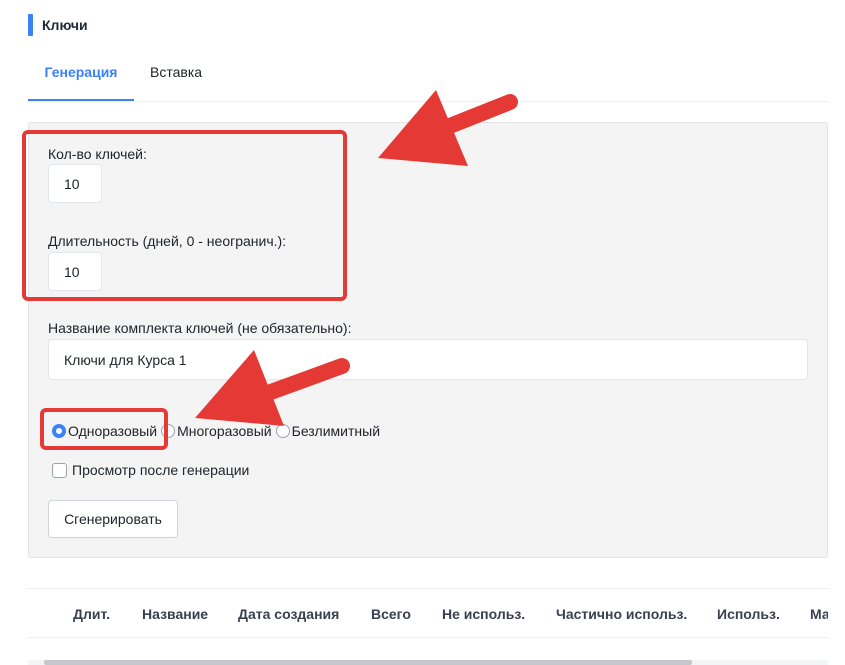 The image size is (845, 665). Describe the element at coordinates (621, 614) in the screenshot. I see `column-header: Частично использ.` at that location.